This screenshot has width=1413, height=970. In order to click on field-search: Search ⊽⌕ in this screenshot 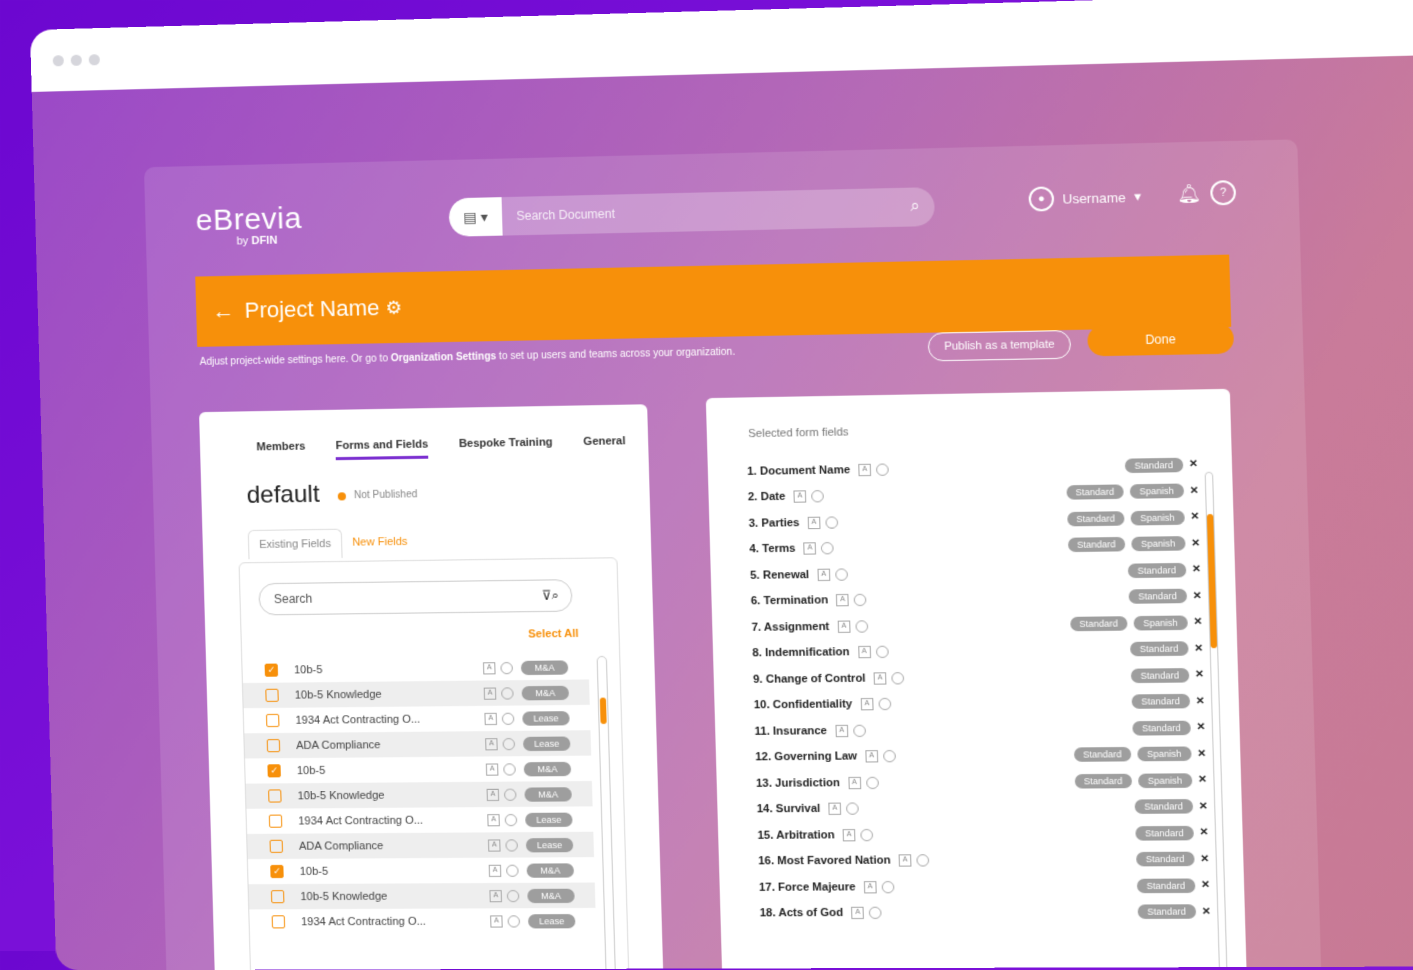, I will do `click(415, 597)`.